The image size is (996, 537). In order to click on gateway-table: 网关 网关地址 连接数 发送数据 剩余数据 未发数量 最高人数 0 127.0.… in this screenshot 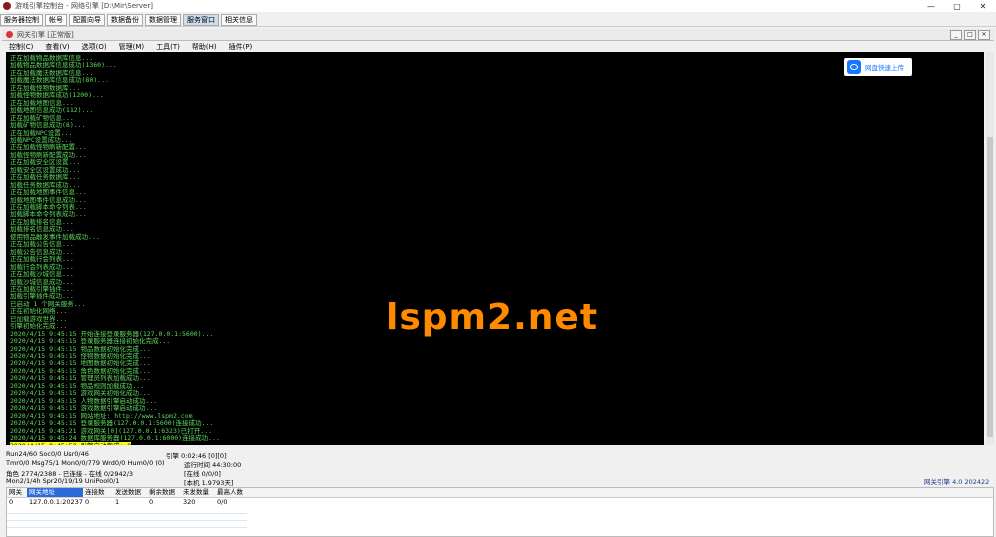, I will do `click(500, 512)`.